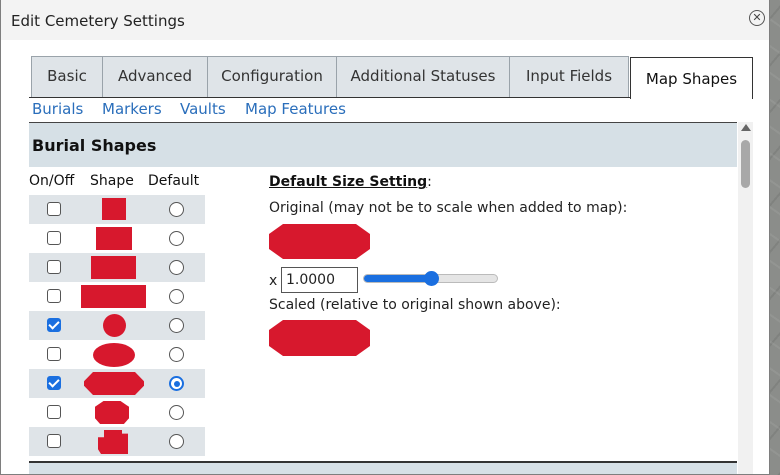 The height and width of the screenshot is (475, 780). What do you see at coordinates (745, 298) in the screenshot?
I see `panel-scrollbar` at bounding box center [745, 298].